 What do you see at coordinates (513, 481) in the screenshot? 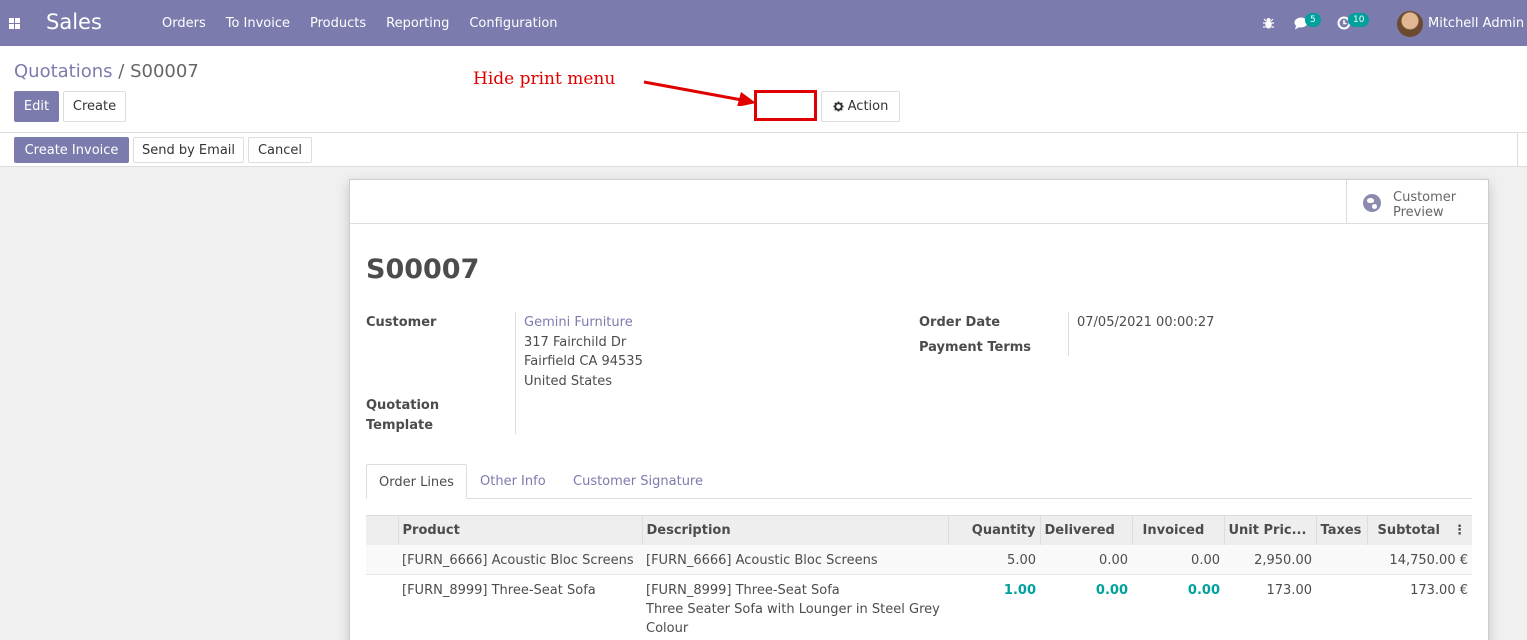
I see `tab-other-info: Other Info` at bounding box center [513, 481].